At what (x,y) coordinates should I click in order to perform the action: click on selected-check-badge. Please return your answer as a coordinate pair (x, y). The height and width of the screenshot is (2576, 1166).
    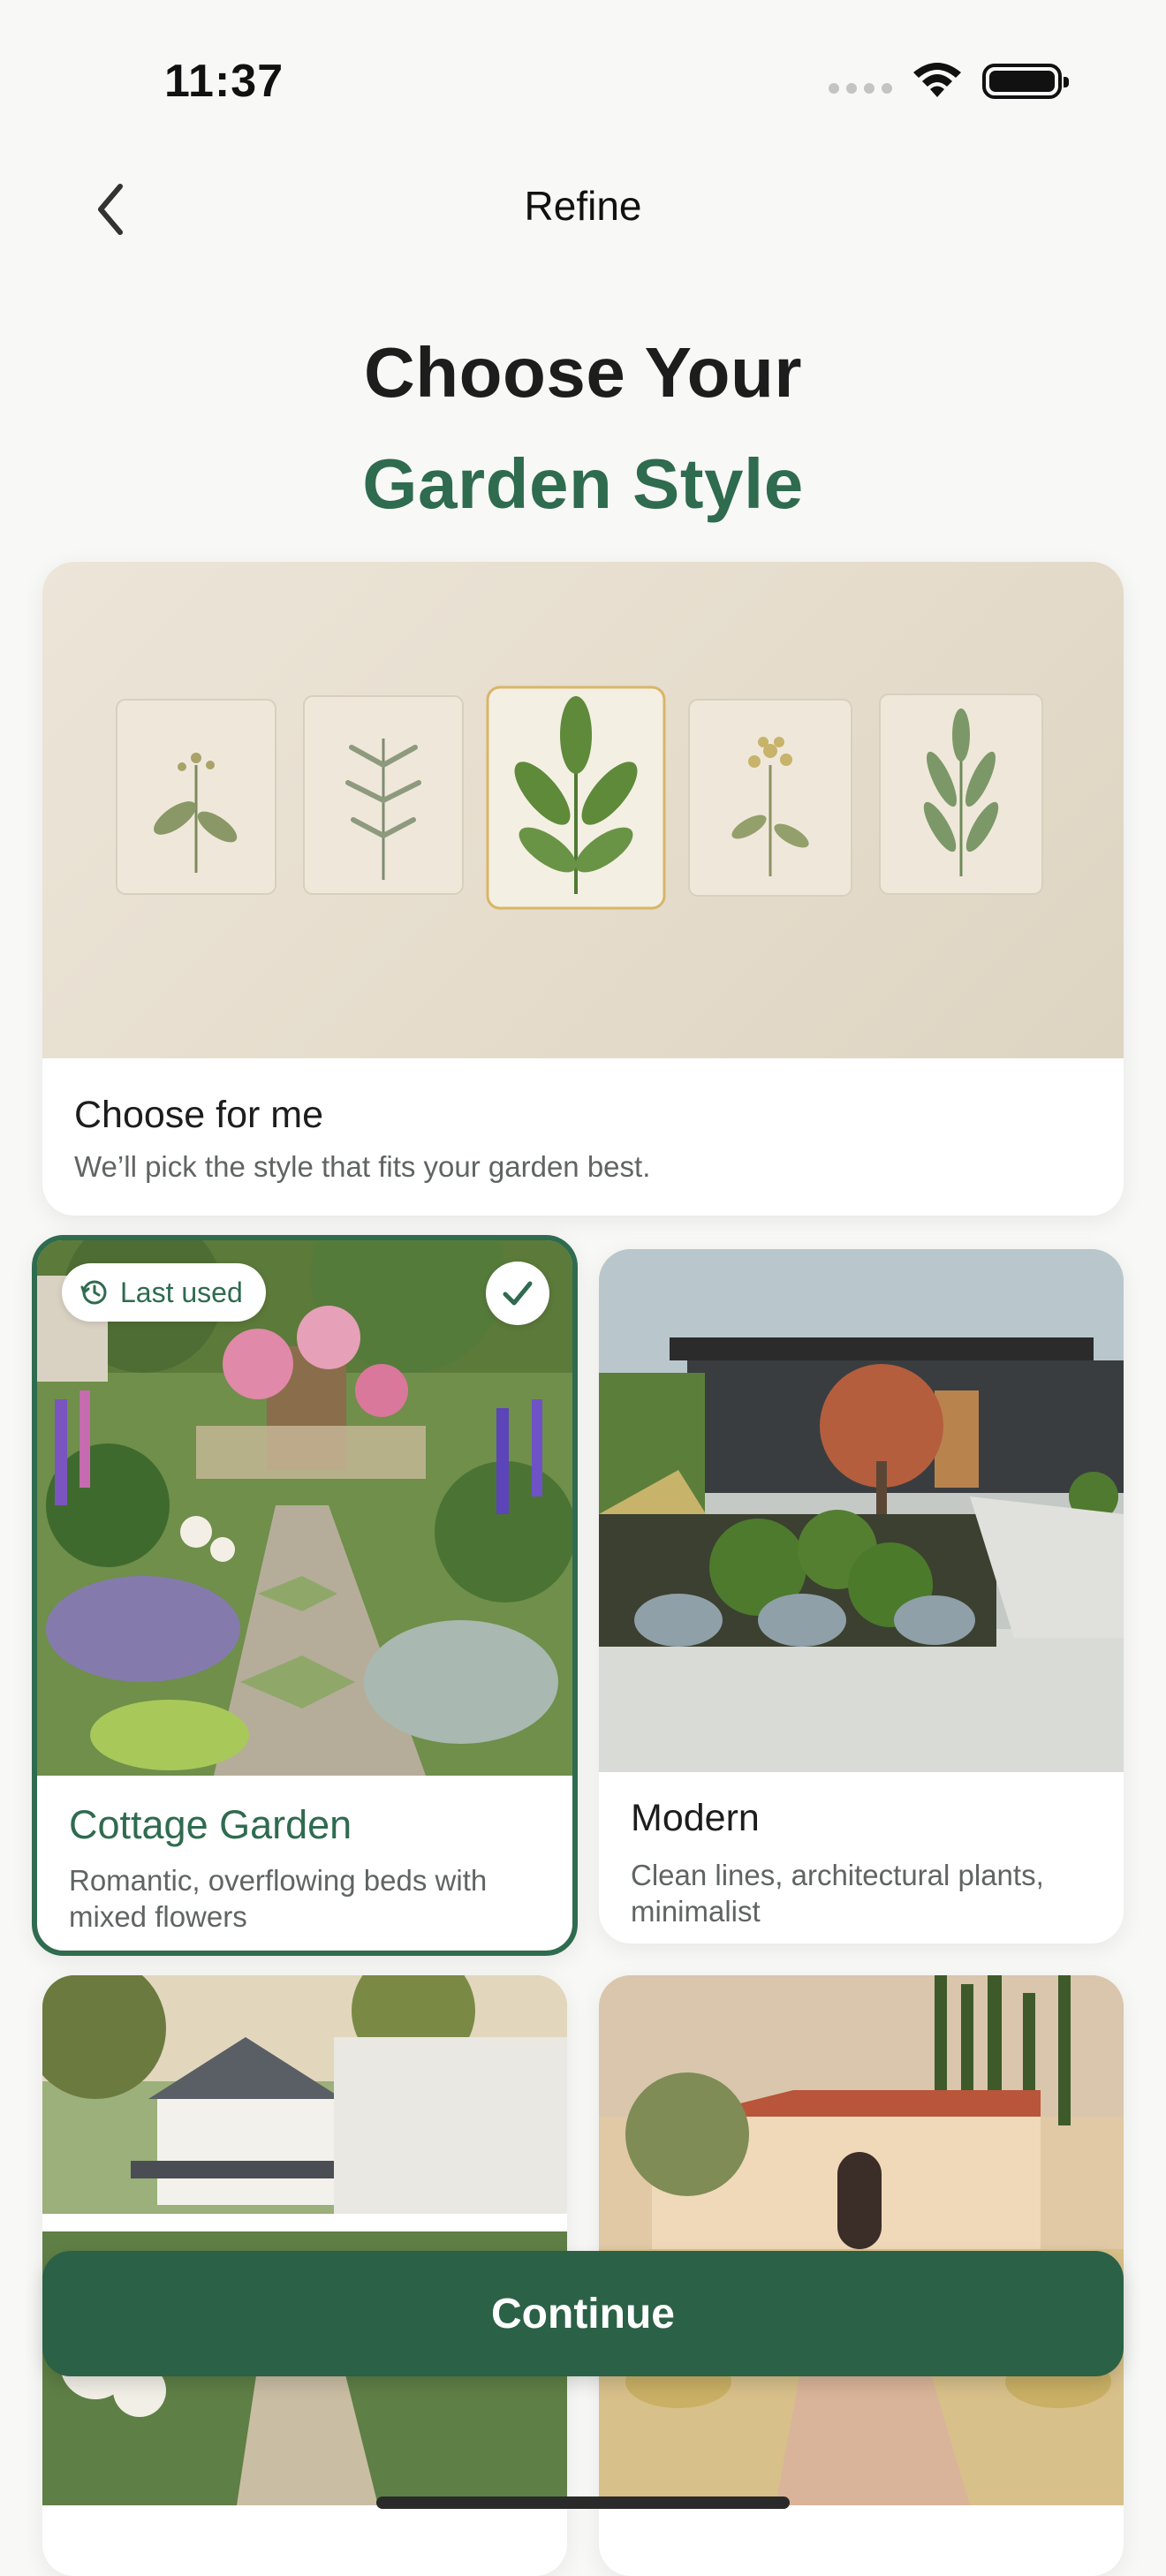
    Looking at the image, I should click on (517, 1293).